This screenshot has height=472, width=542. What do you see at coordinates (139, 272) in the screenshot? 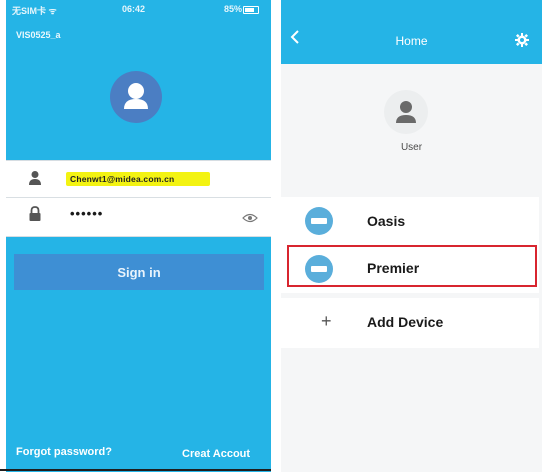
I see `sign-in-button: Sign in` at bounding box center [139, 272].